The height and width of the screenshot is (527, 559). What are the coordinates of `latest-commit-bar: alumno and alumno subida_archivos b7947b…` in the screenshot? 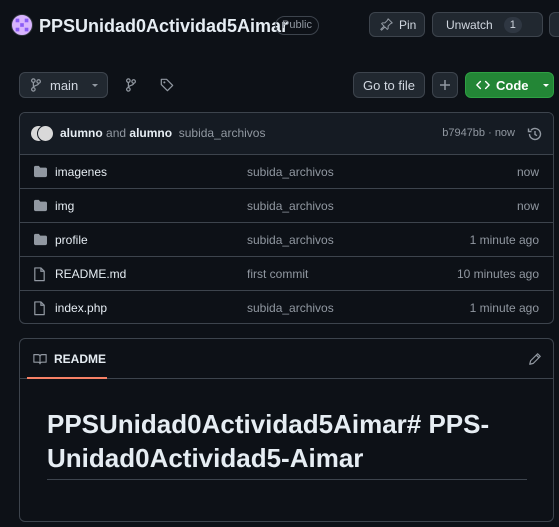 It's located at (286, 134).